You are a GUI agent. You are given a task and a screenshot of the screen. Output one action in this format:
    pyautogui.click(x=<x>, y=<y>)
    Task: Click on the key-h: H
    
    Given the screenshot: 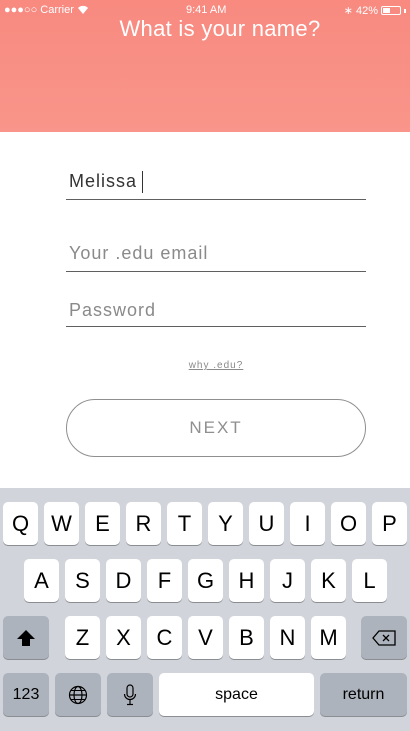 What is the action you would take?
    pyautogui.click(x=246, y=580)
    